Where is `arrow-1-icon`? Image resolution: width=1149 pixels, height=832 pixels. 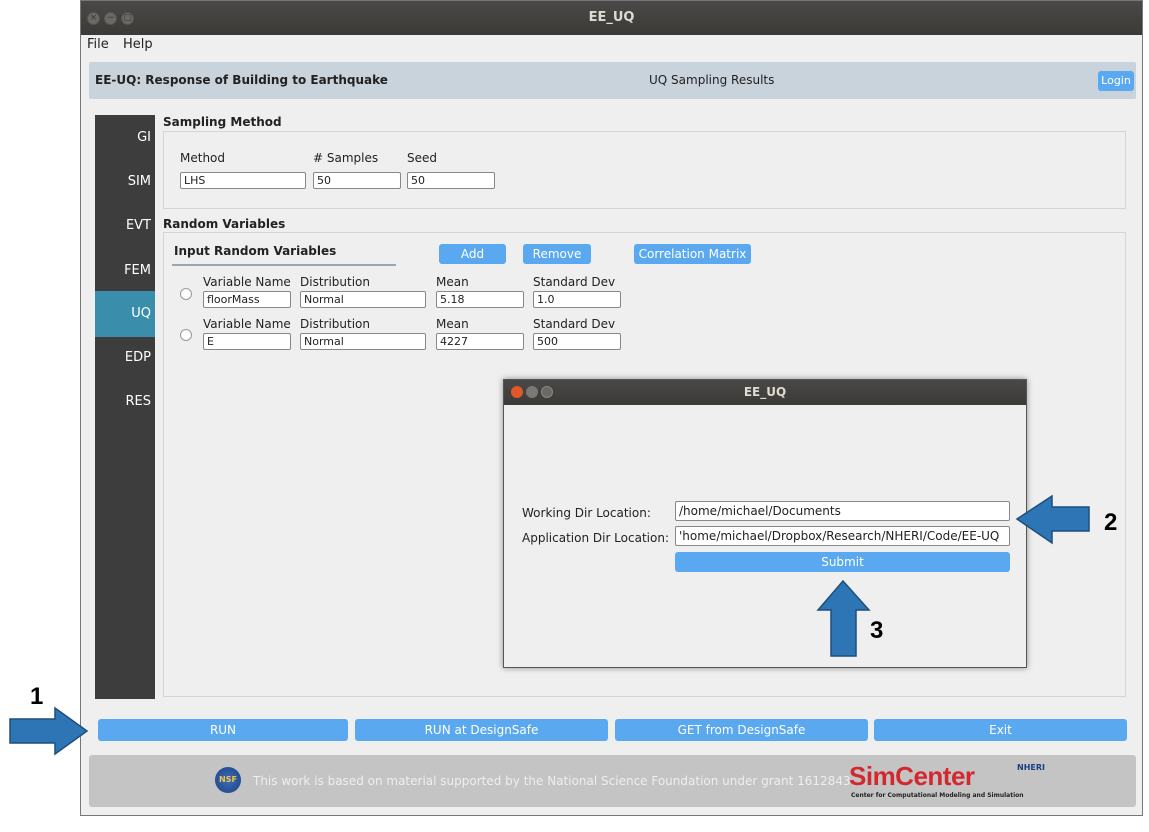
arrow-1-icon is located at coordinates (49, 731).